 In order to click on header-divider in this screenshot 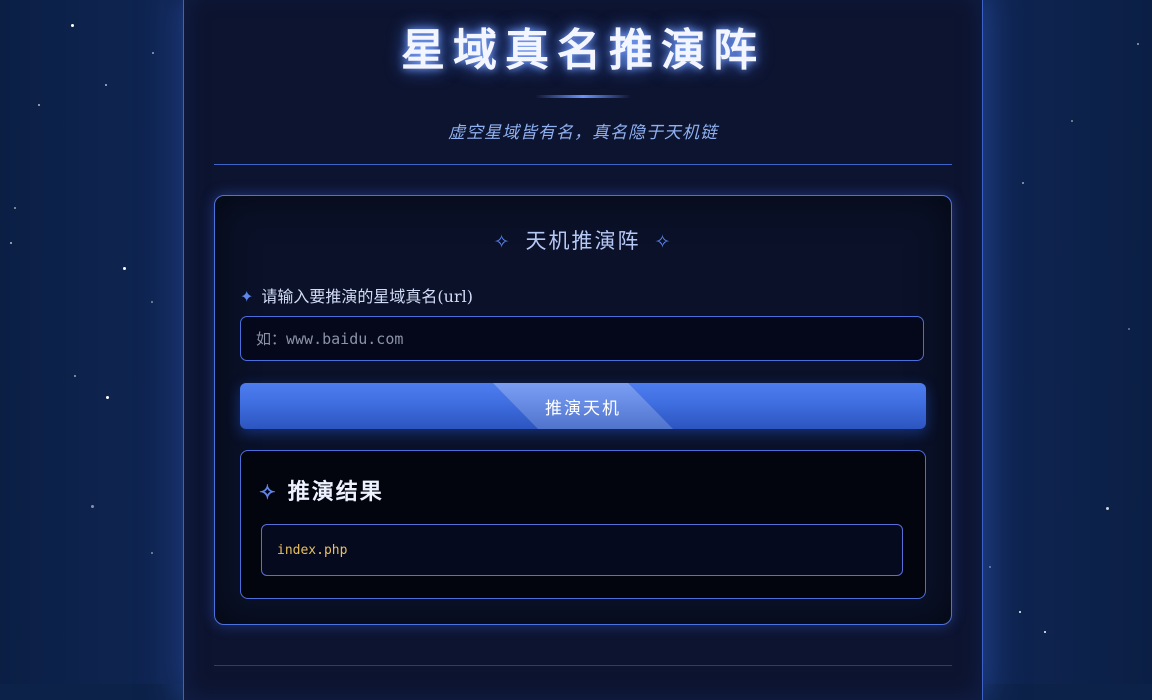, I will do `click(583, 164)`.